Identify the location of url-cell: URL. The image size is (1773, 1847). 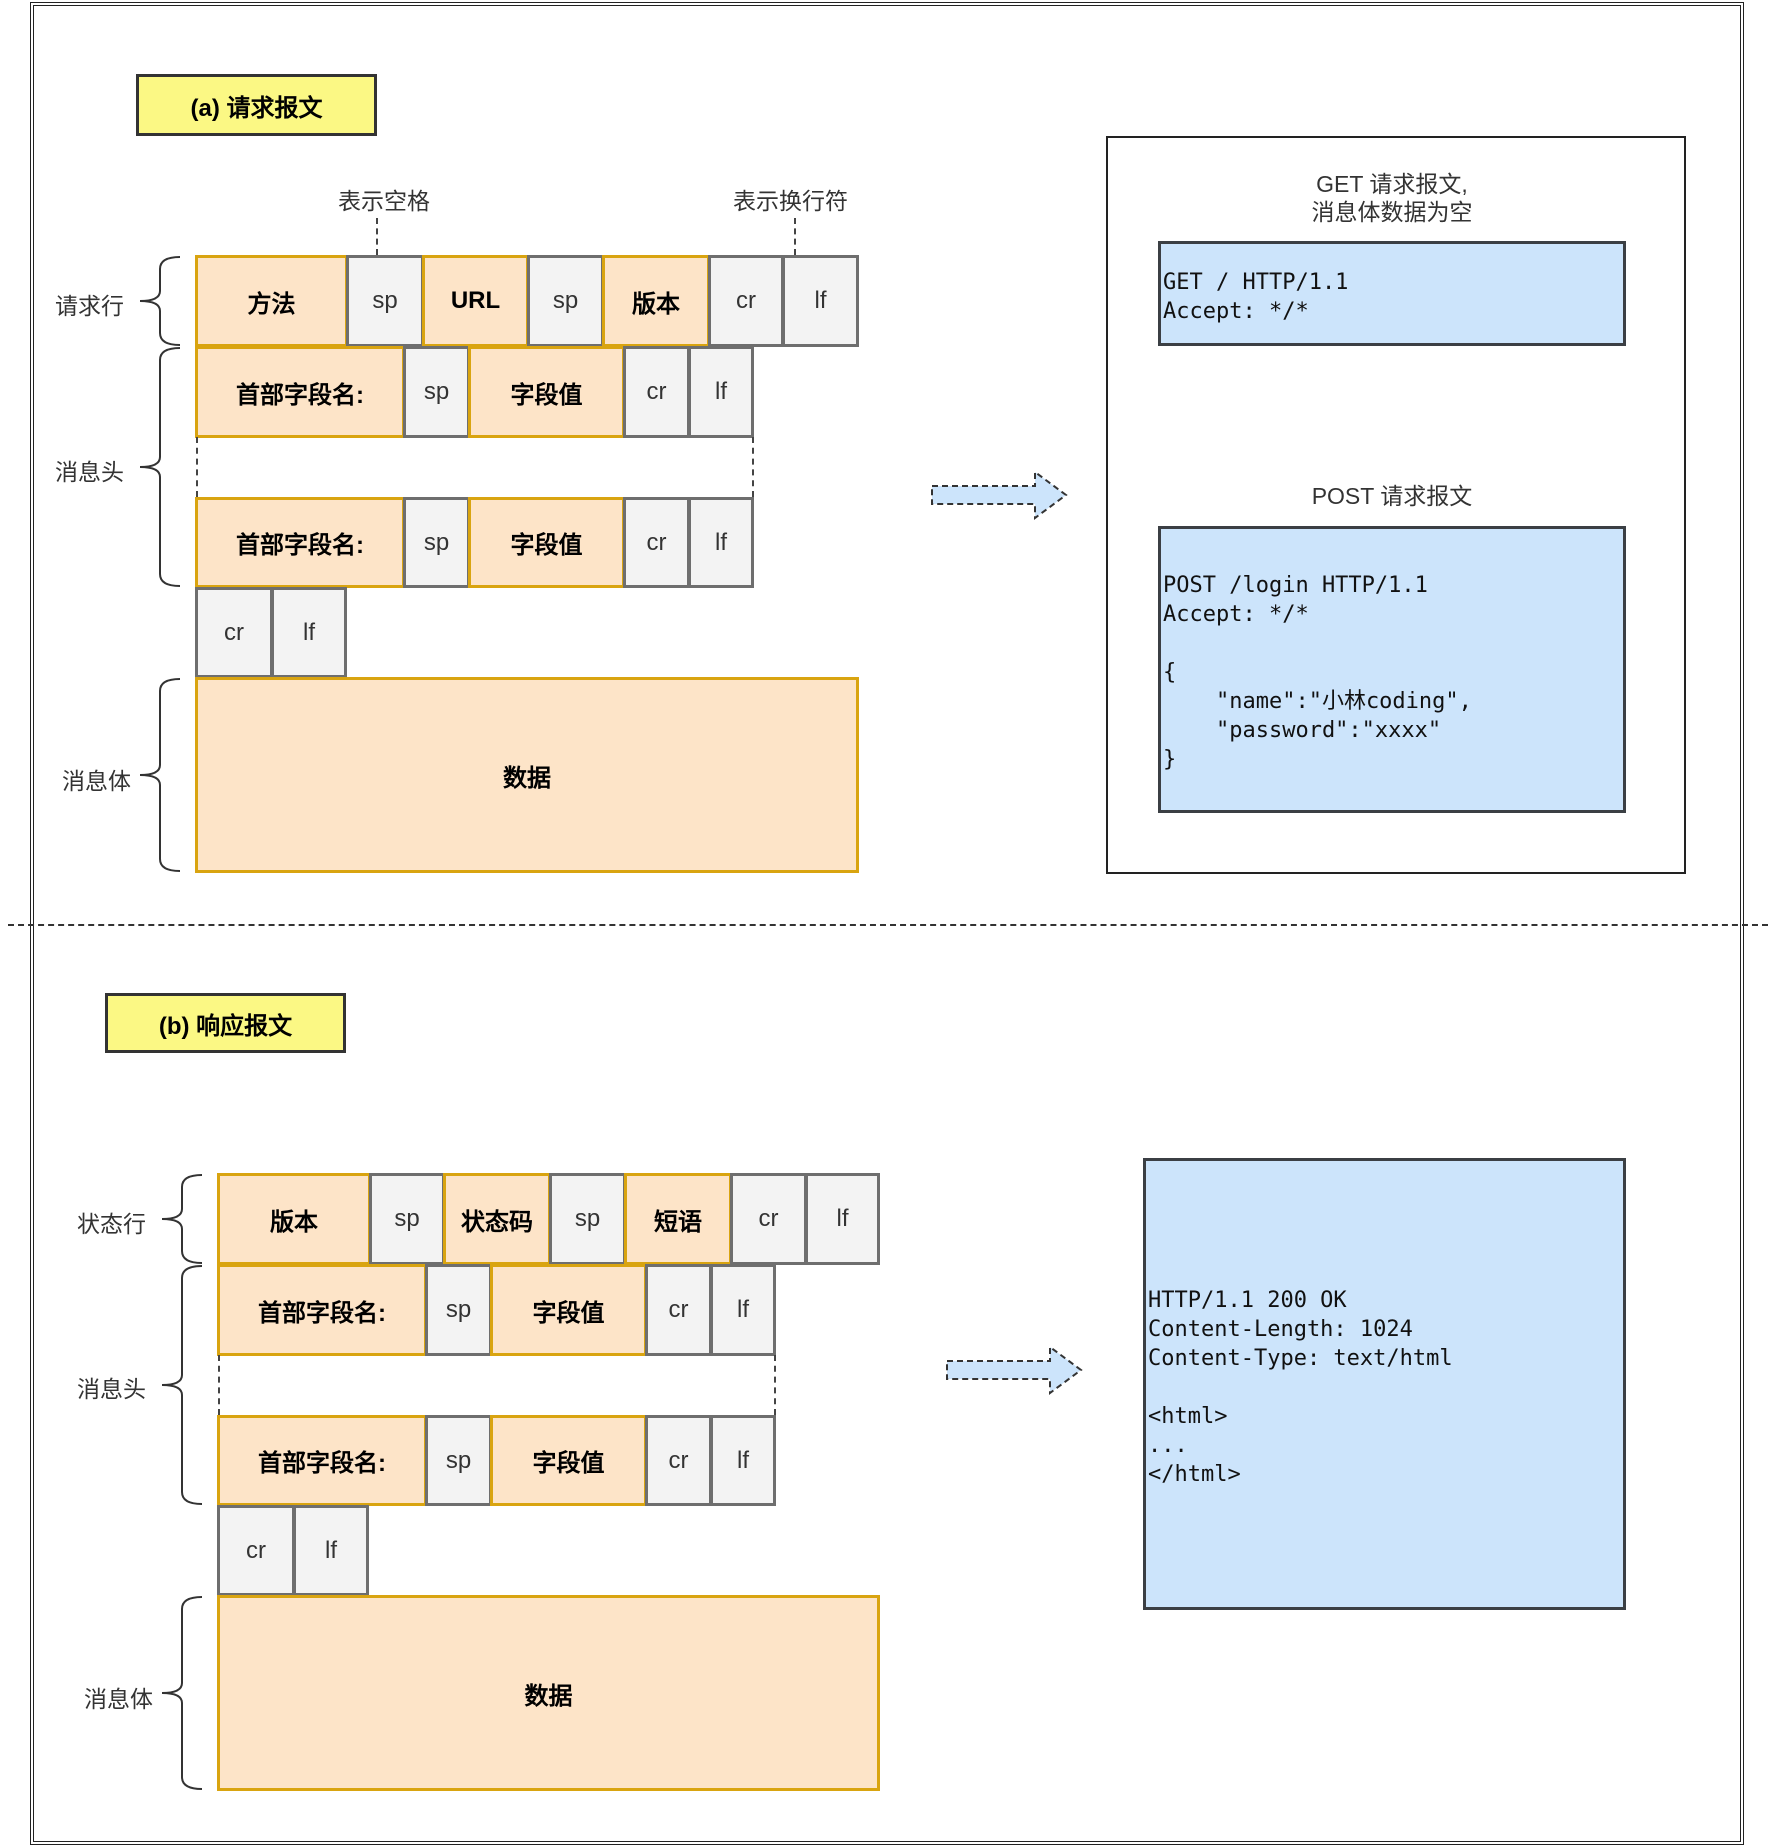
(475, 301).